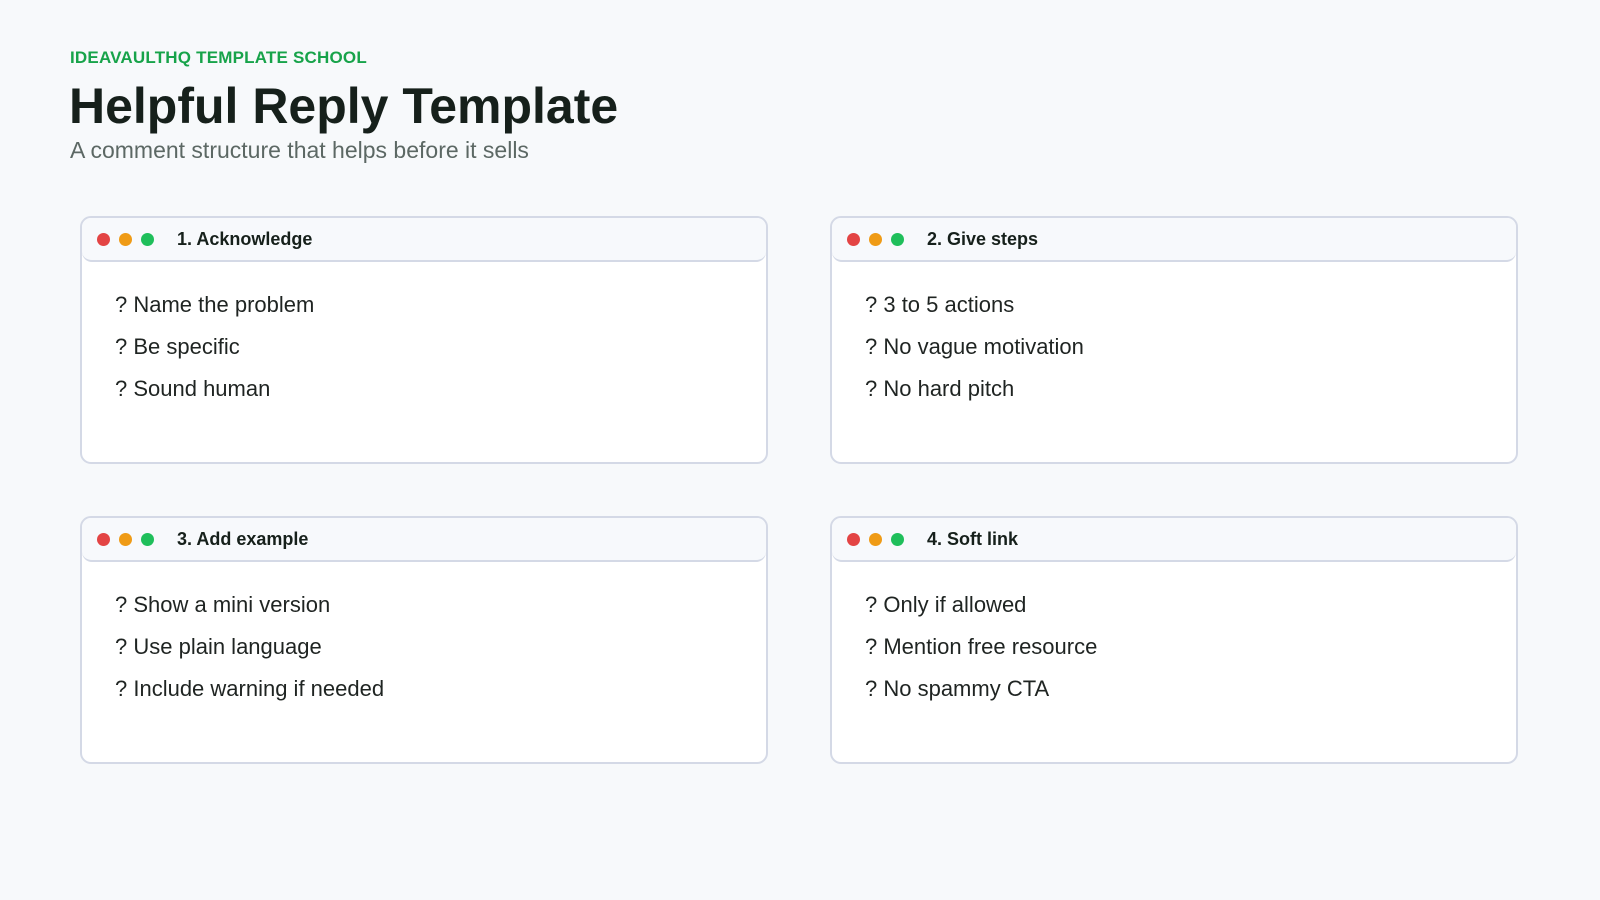 This screenshot has height=900, width=1600. What do you see at coordinates (424, 240) in the screenshot?
I see `card-header: 1. Acknowledge` at bounding box center [424, 240].